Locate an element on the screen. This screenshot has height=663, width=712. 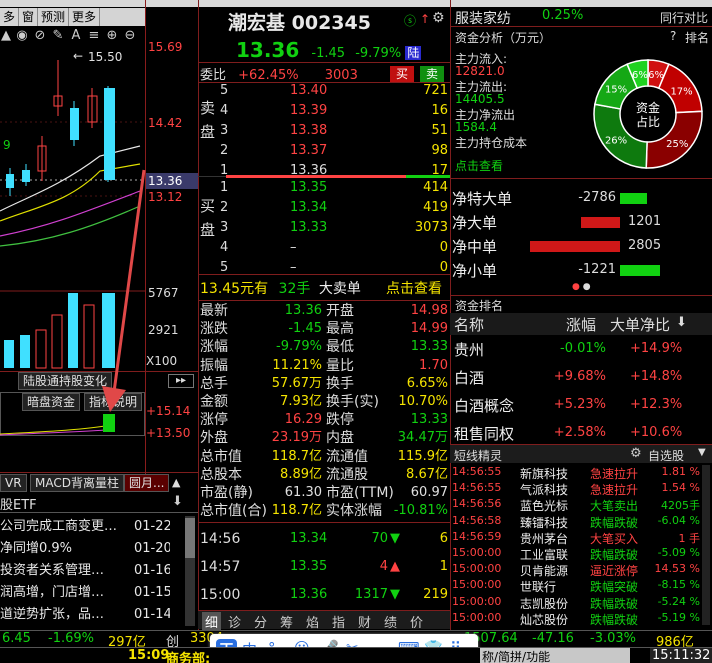
news-item: 公司完成工商变更… 01-22 is located at coordinates (85, 527).